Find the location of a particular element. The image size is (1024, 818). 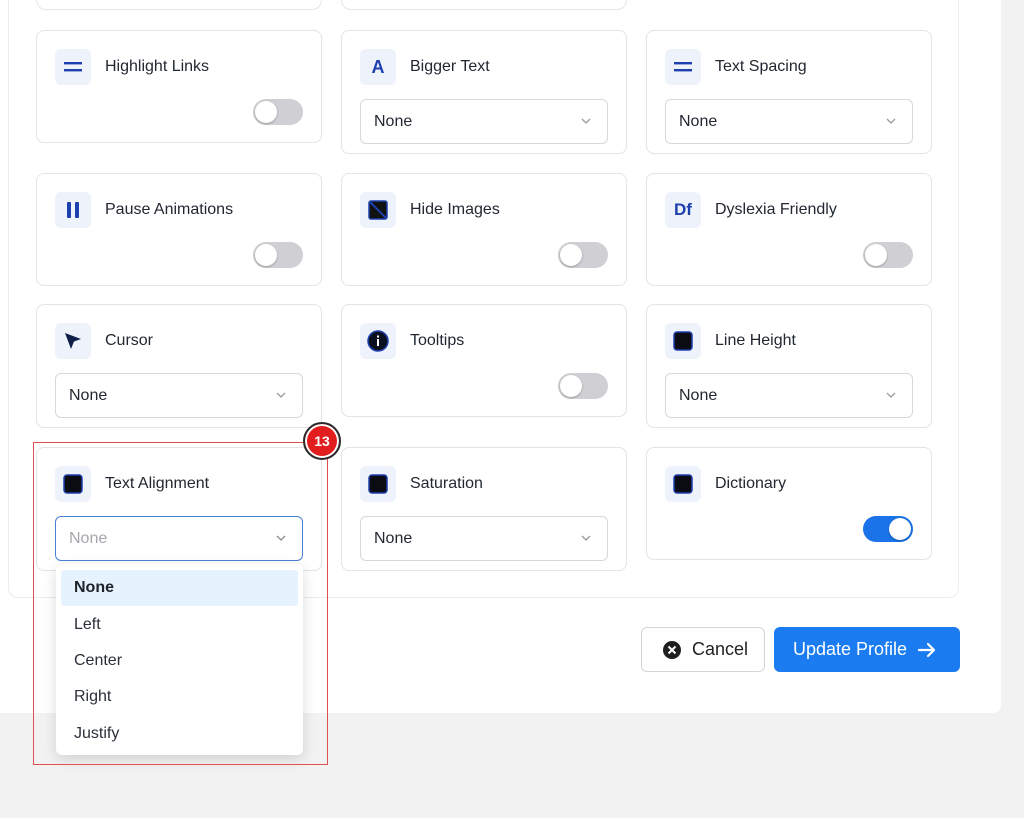

bigger-text-select: None is located at coordinates (484, 121).